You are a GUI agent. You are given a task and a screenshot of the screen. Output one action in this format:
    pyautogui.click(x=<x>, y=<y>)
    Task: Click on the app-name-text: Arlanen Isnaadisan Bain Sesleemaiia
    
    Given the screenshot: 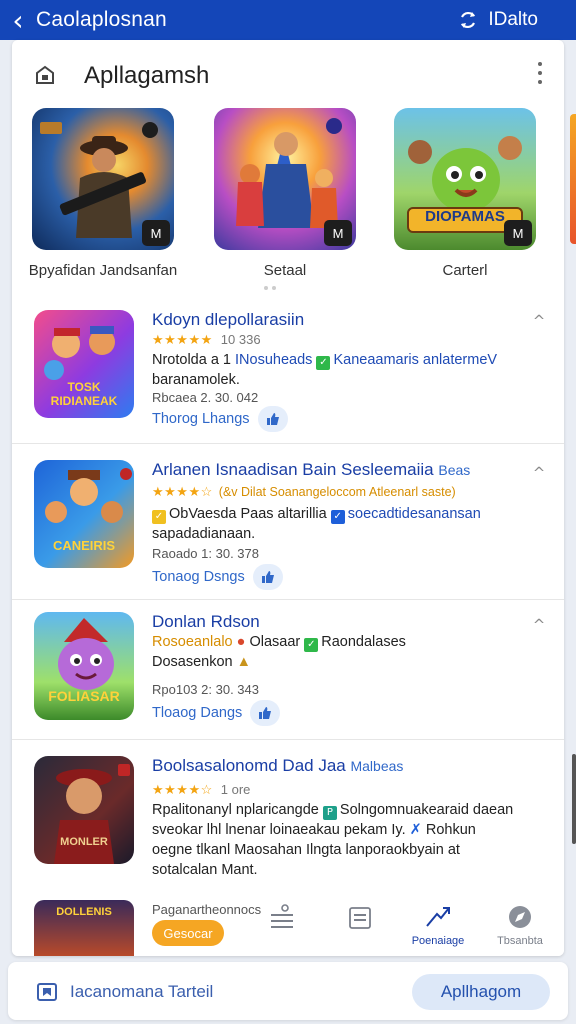 What is the action you would take?
    pyautogui.click(x=293, y=469)
    